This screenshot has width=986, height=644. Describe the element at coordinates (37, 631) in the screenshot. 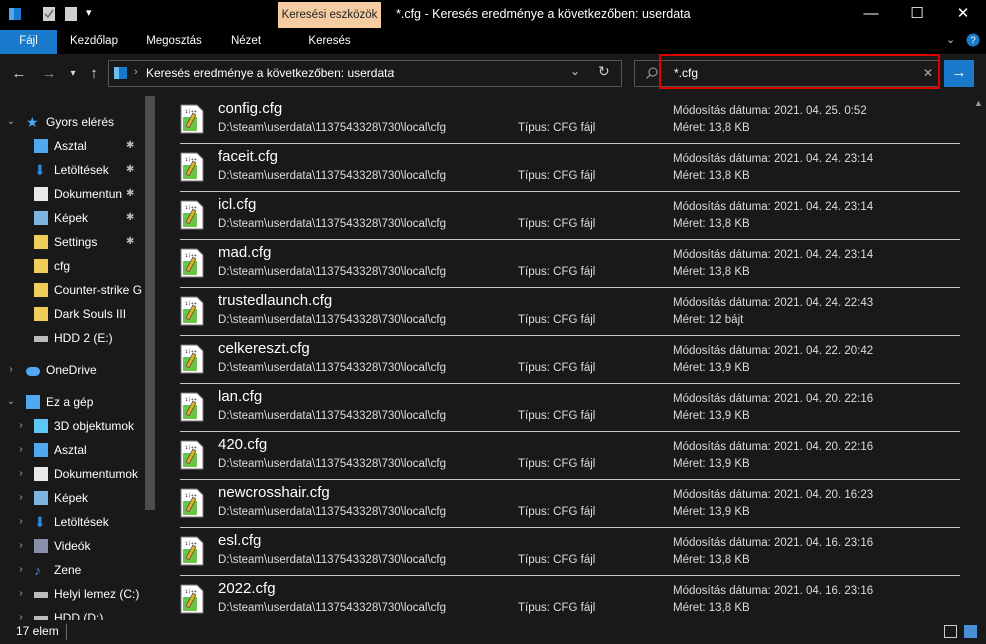

I see `item-count: 17 elem` at that location.